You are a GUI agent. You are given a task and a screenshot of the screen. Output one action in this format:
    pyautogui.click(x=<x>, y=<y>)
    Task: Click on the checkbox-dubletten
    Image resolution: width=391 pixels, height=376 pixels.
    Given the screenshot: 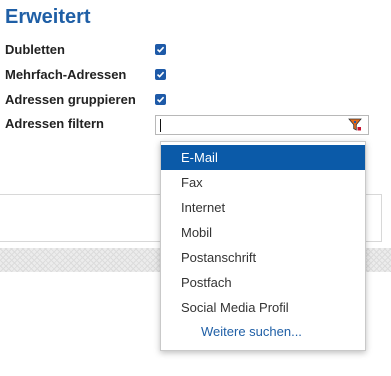 What is the action you would take?
    pyautogui.click(x=160, y=49)
    